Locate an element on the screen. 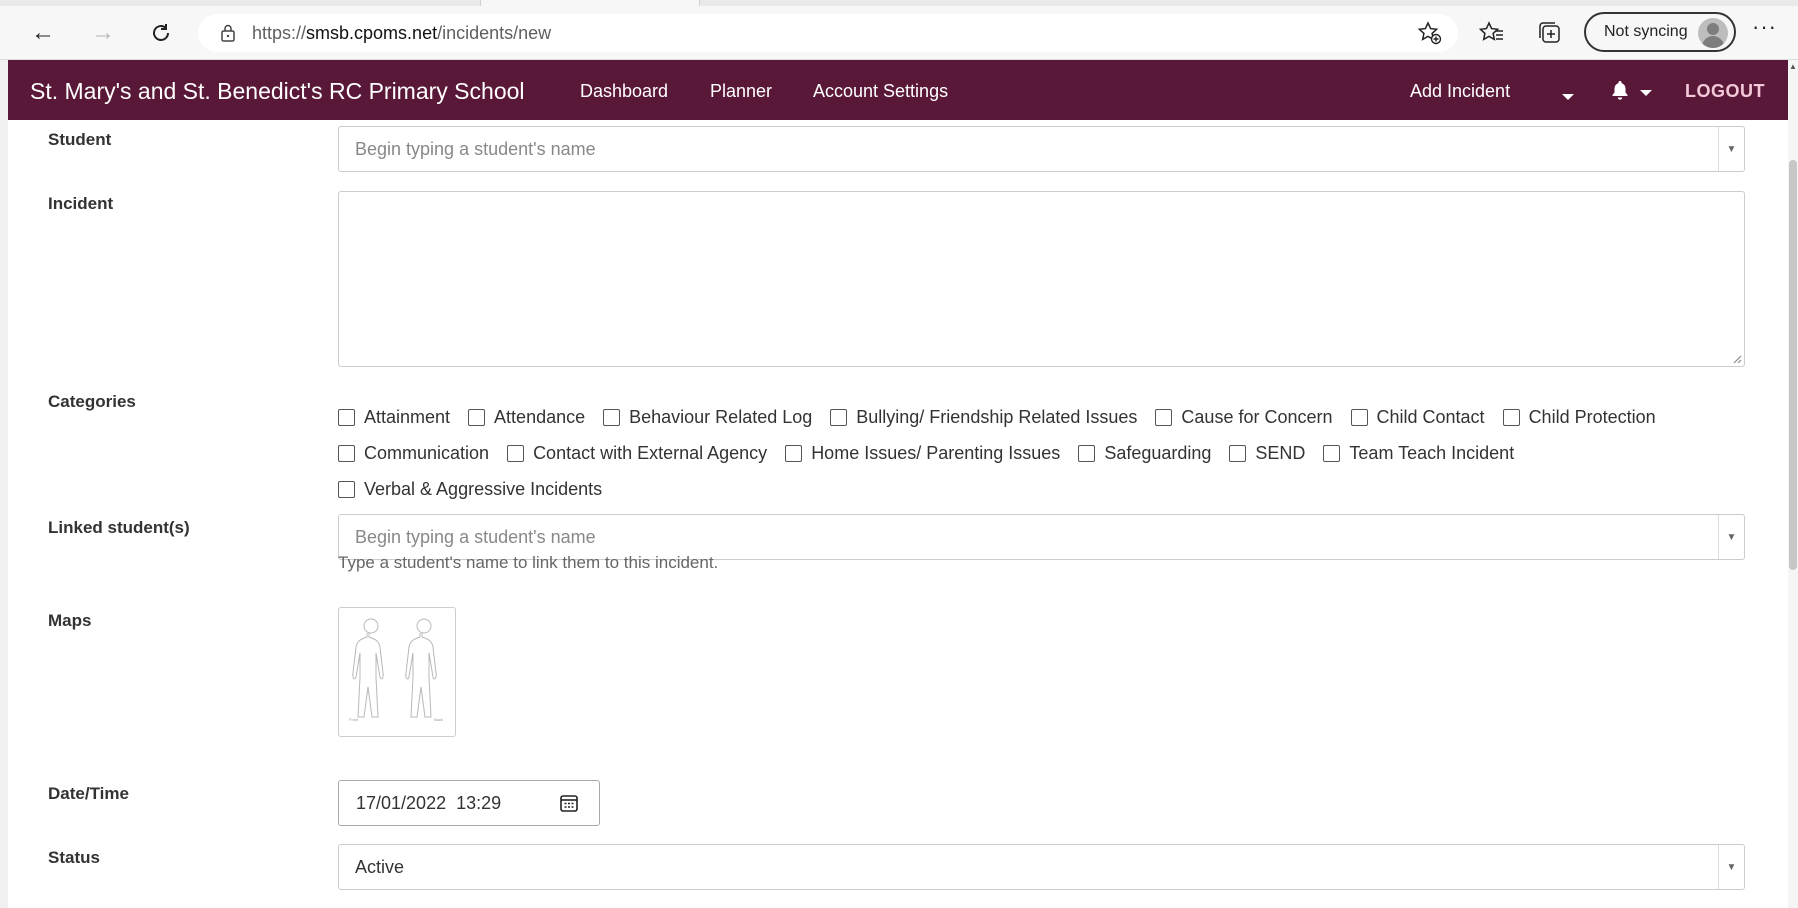  body-map-thumbnail: Front Back is located at coordinates (397, 672).